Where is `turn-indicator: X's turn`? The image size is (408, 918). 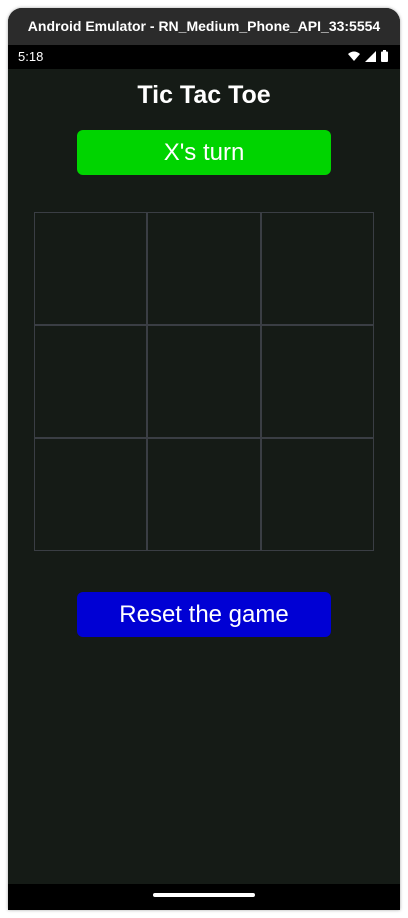
turn-indicator: X's turn is located at coordinates (204, 152).